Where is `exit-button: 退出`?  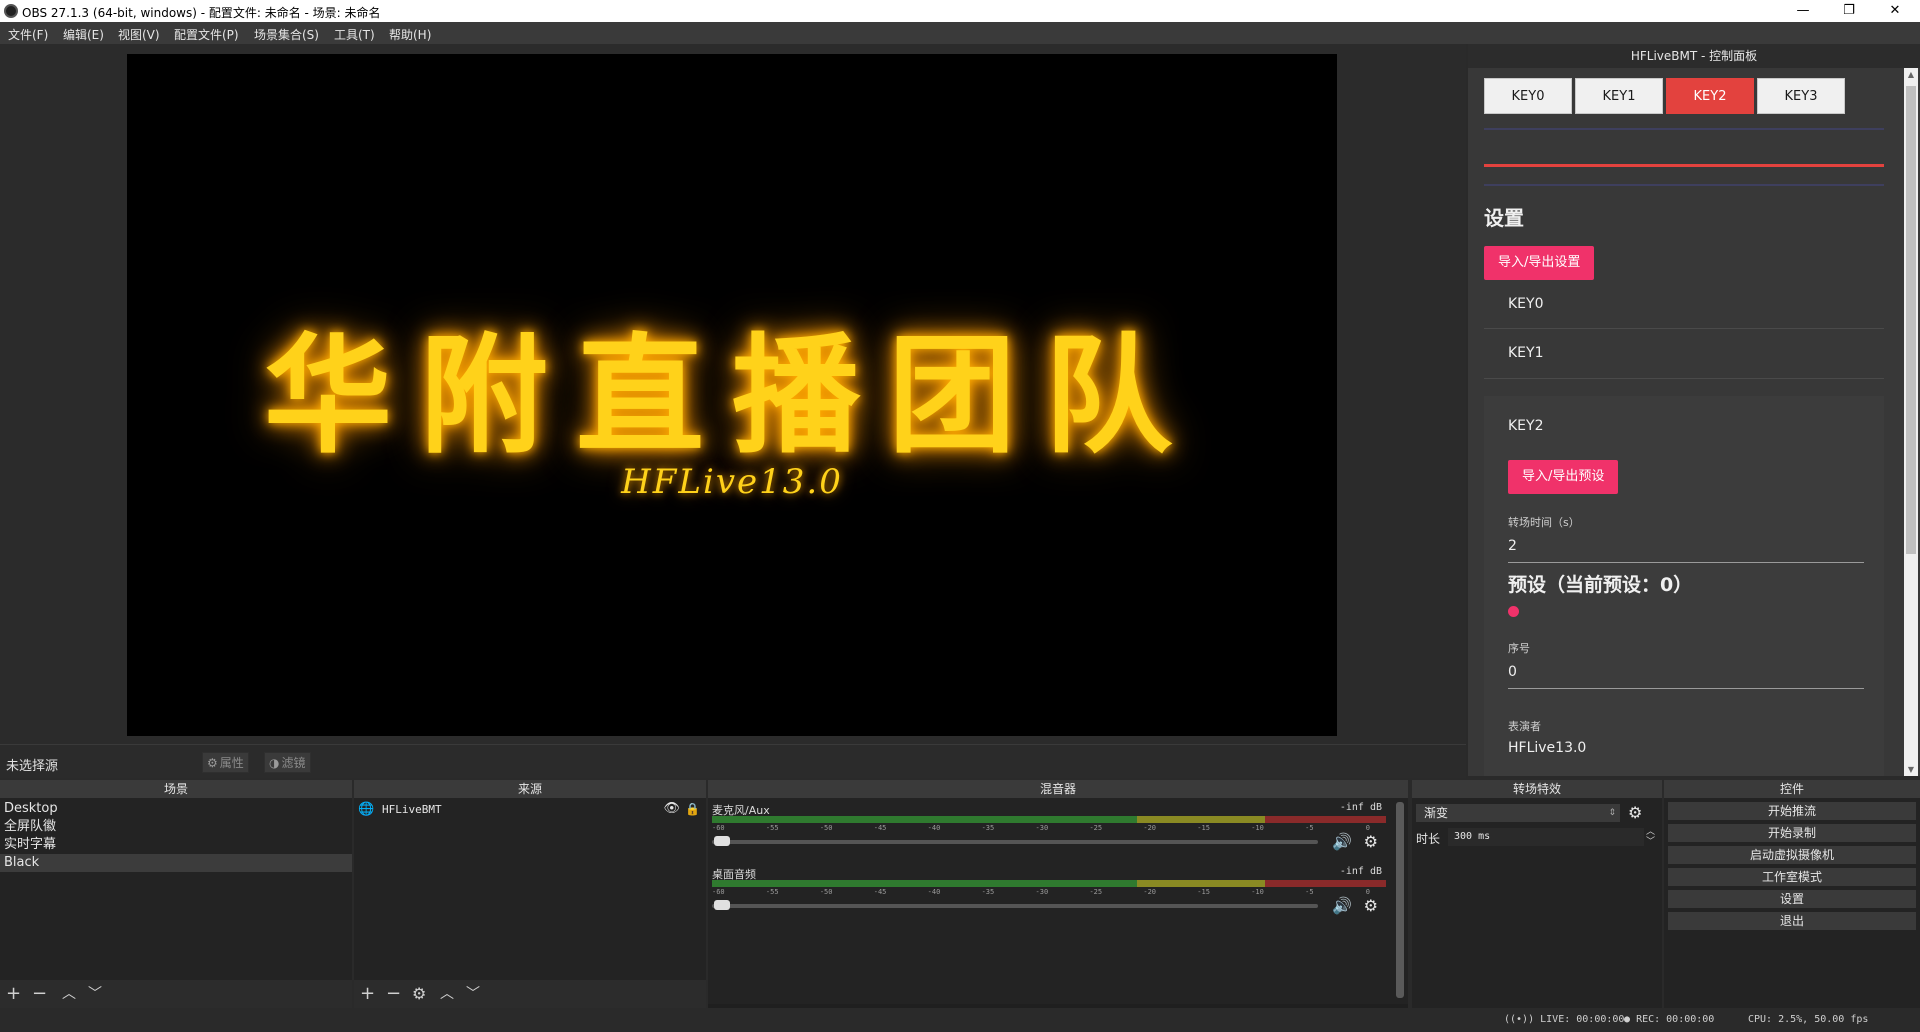
exit-button: 退出 is located at coordinates (1792, 921).